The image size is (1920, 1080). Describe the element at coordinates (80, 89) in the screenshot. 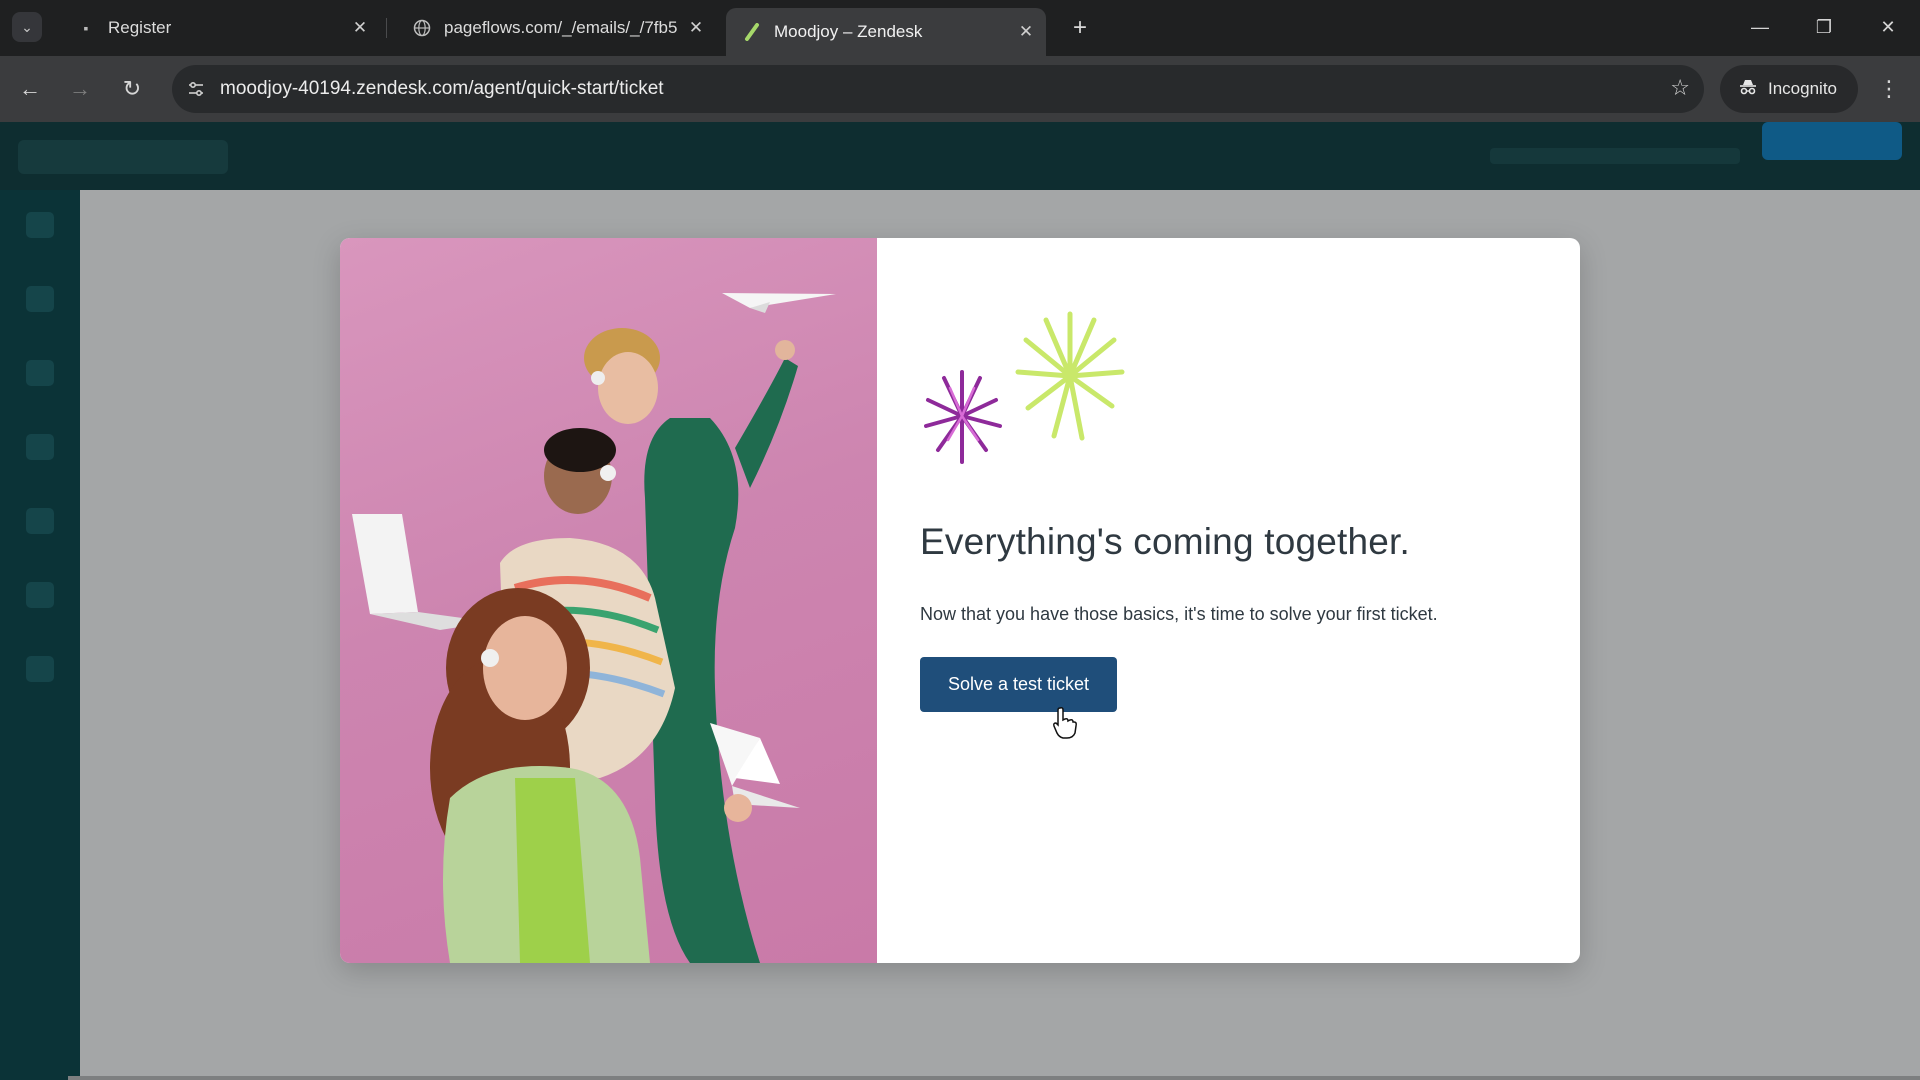

I see `forward-arrow-icon: →` at that location.